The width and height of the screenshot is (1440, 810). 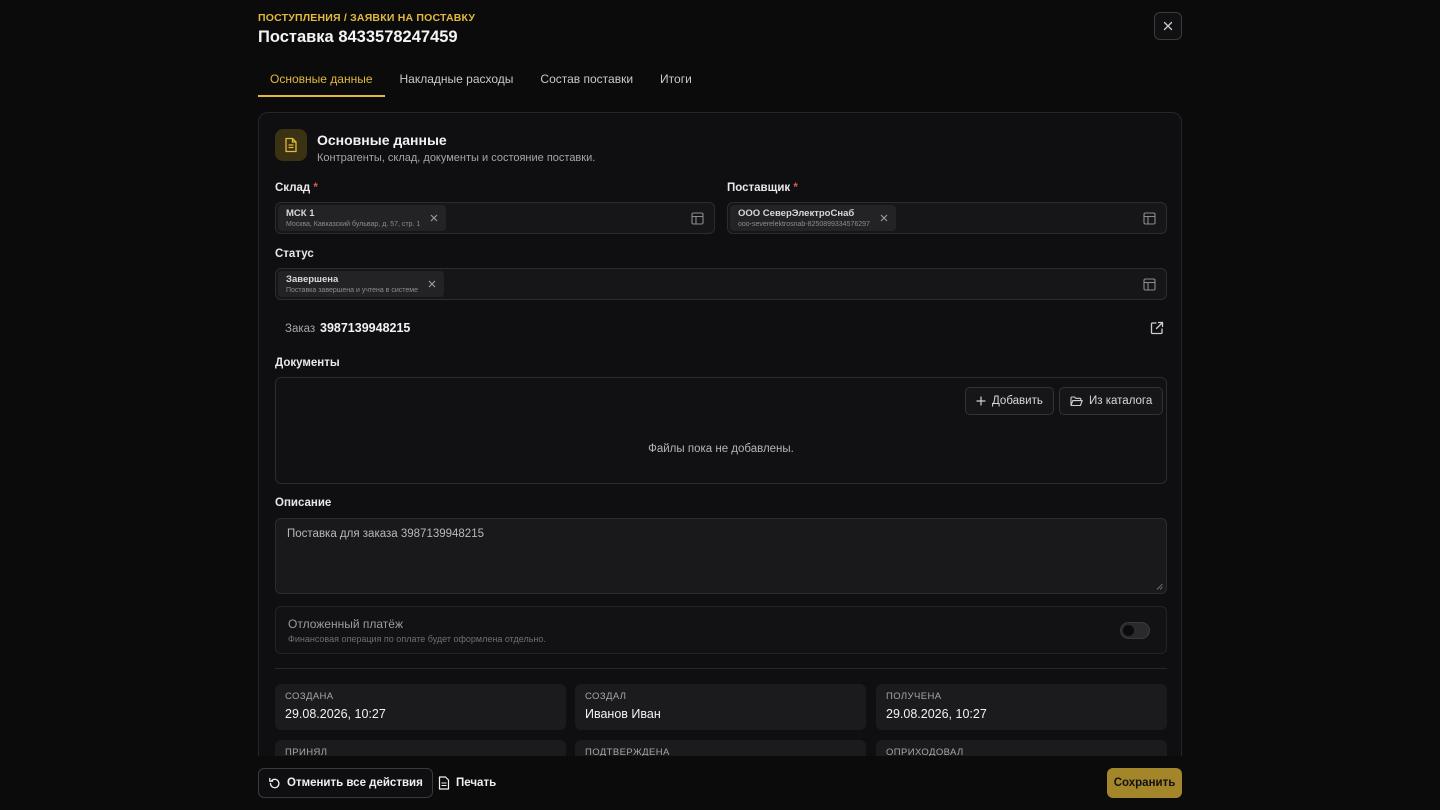 What do you see at coordinates (981, 401) in the screenshot?
I see `plus-icon` at bounding box center [981, 401].